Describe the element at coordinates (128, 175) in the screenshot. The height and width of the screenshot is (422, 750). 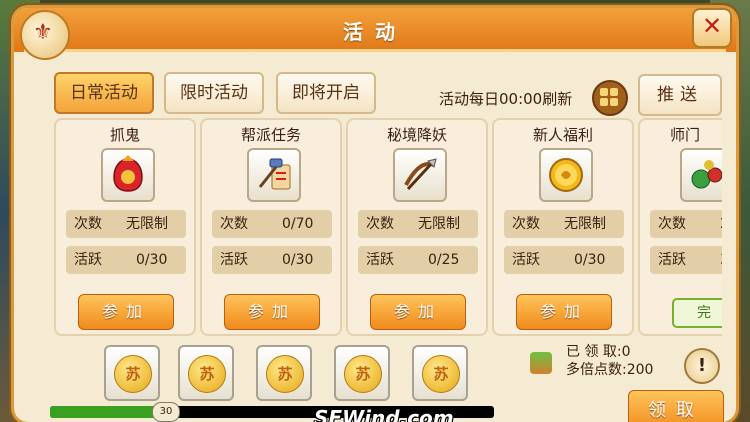
I see `ghost-bag-icon` at that location.